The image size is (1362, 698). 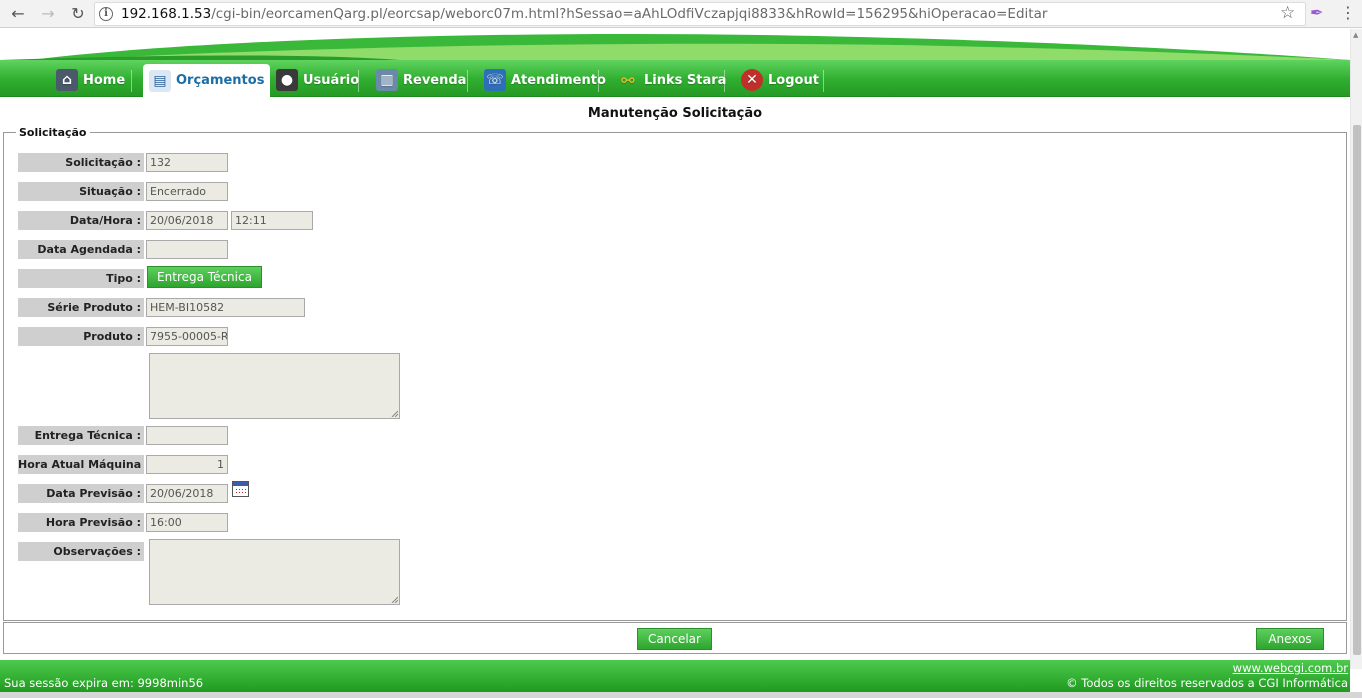 What do you see at coordinates (187, 493) in the screenshot?
I see `data-previsao-field: 20/06/2018` at bounding box center [187, 493].